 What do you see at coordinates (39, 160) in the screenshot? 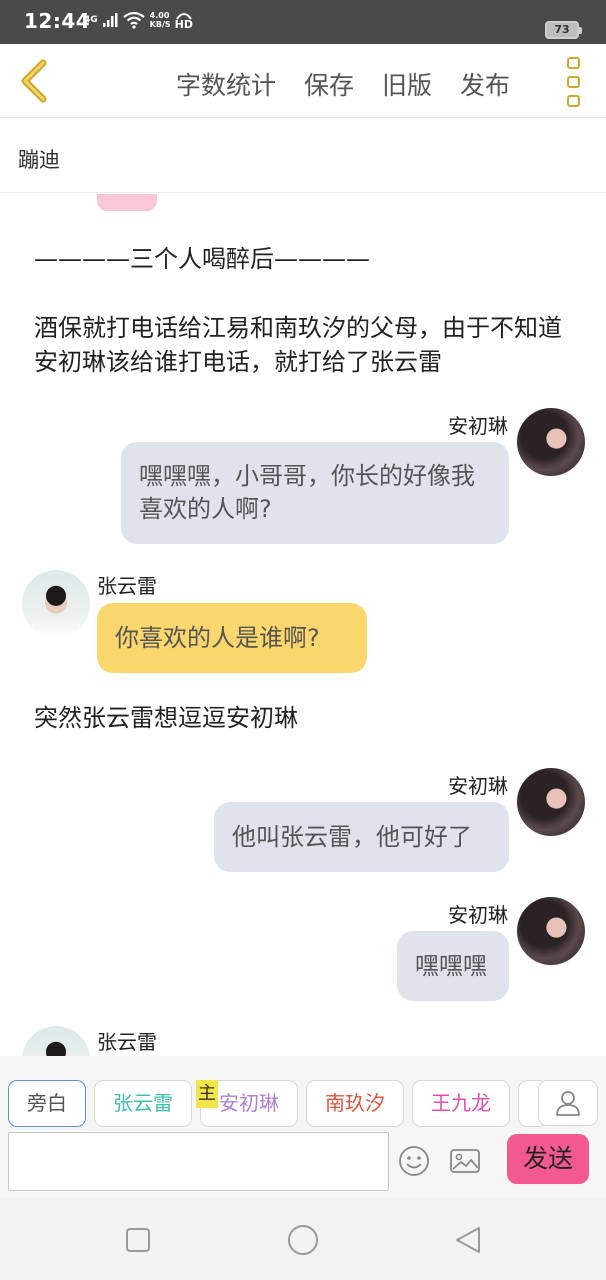
I see `story-title: 蹦迪` at bounding box center [39, 160].